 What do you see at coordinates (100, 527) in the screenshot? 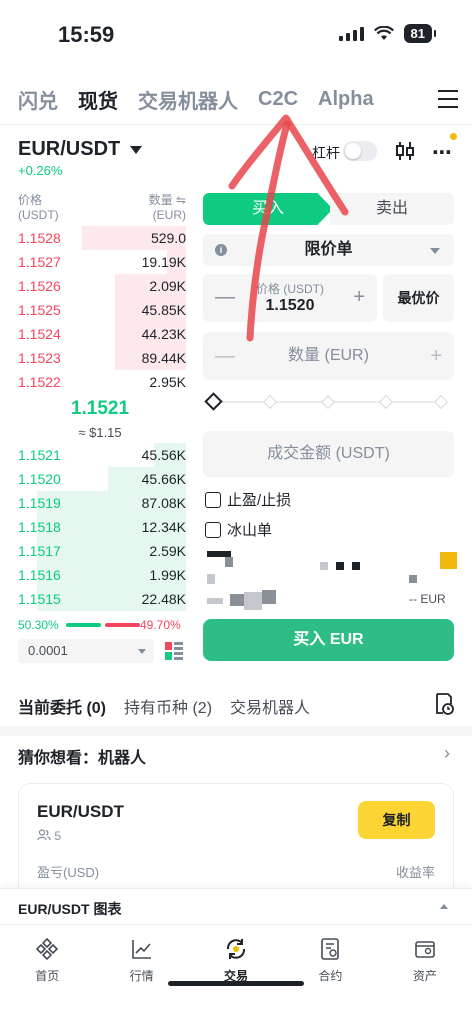
I see `bid-row: 1.1518 12.34K` at bounding box center [100, 527].